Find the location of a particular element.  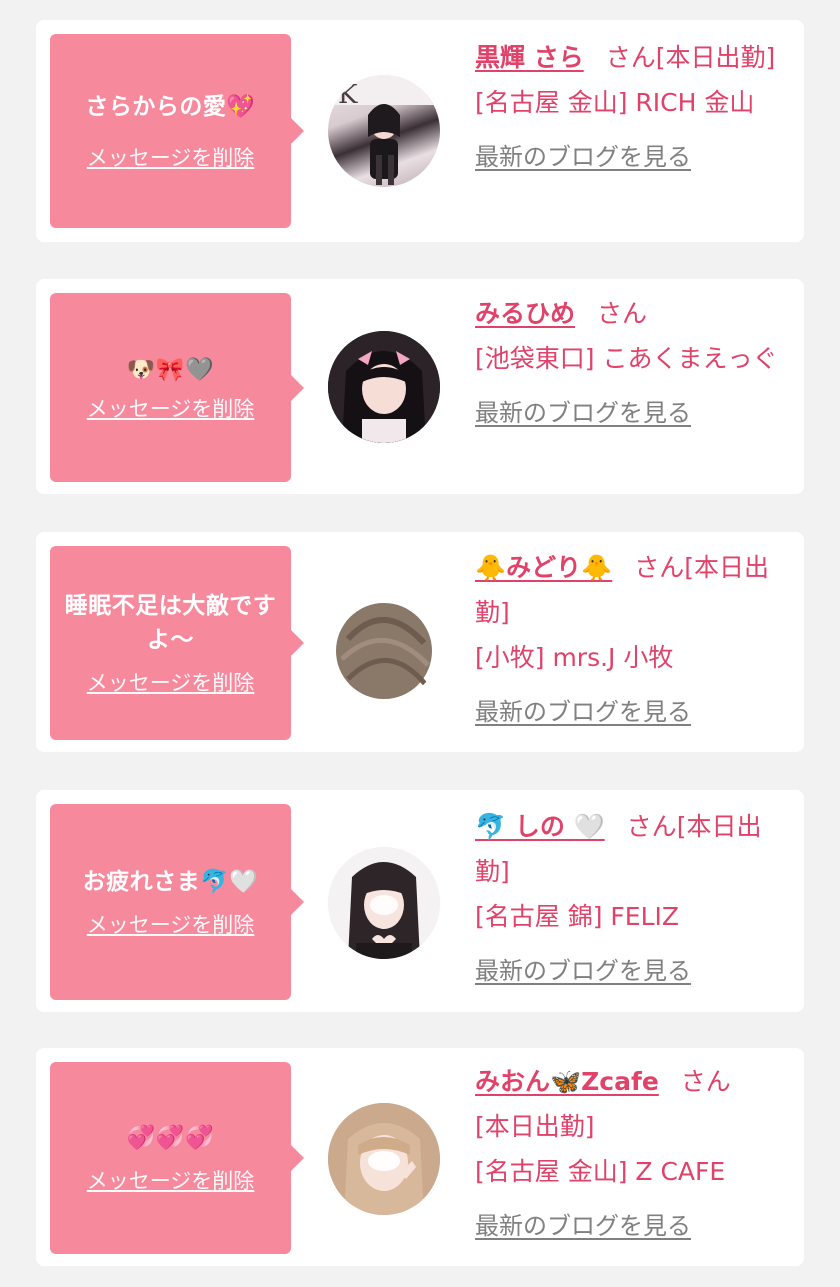

avatar-photo-icon: K is located at coordinates (384, 130).